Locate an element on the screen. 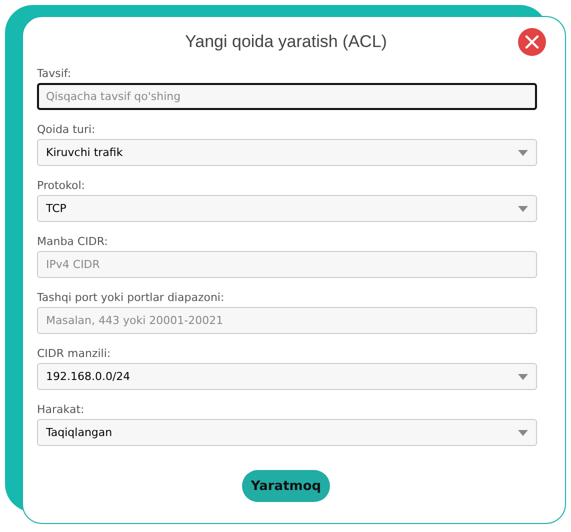 The image size is (571, 532). close-button is located at coordinates (532, 42).